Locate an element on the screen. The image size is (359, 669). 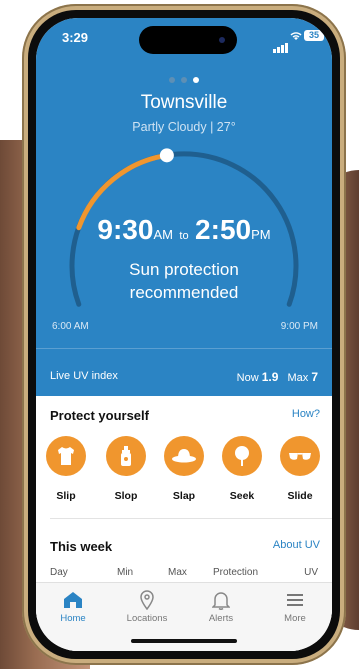
col-max: Max is located at coordinates (177, 572).